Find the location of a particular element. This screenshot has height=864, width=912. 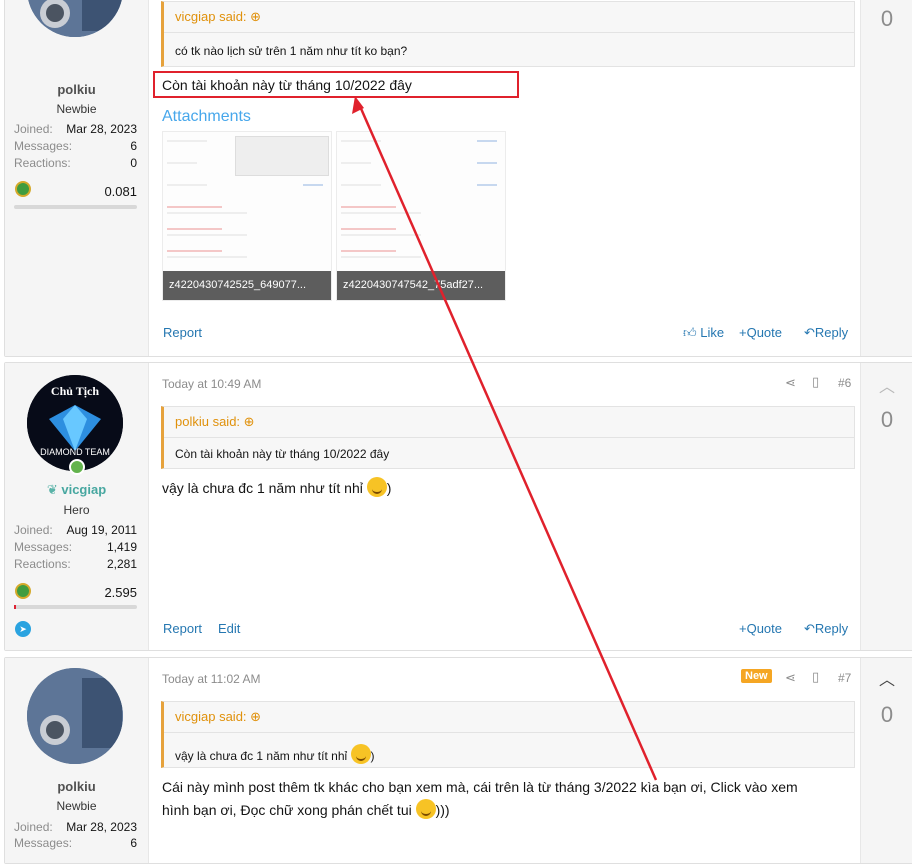

thumbs-up-icon: 👍︎ is located at coordinates (690, 332).